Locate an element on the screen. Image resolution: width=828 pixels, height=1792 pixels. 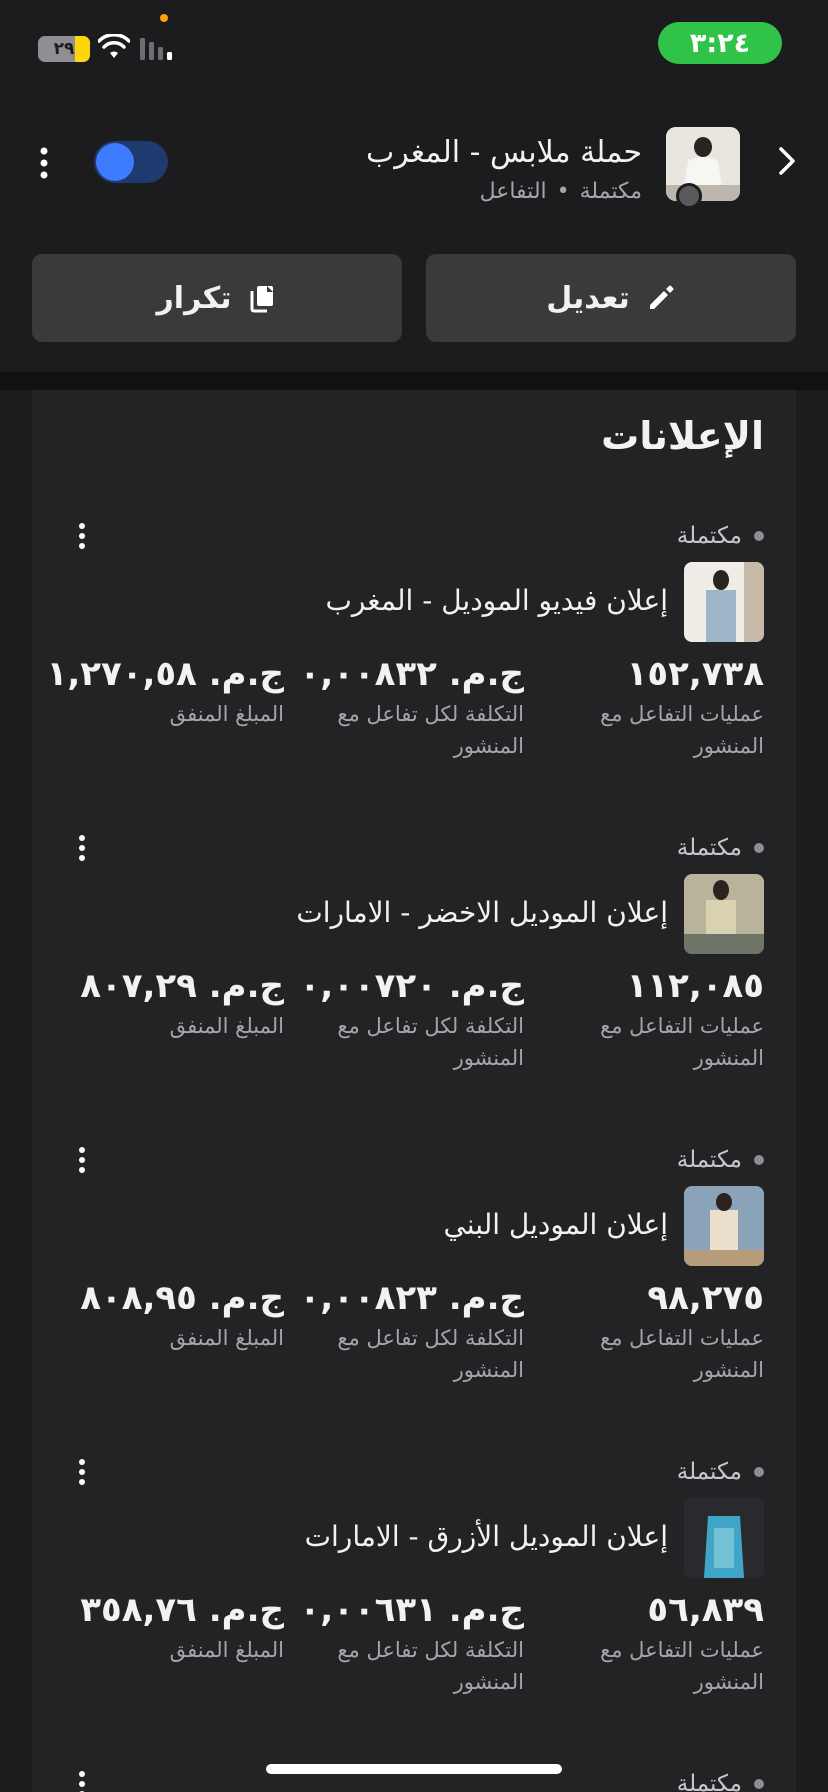
toggle-knob is located at coordinates (115, 162).